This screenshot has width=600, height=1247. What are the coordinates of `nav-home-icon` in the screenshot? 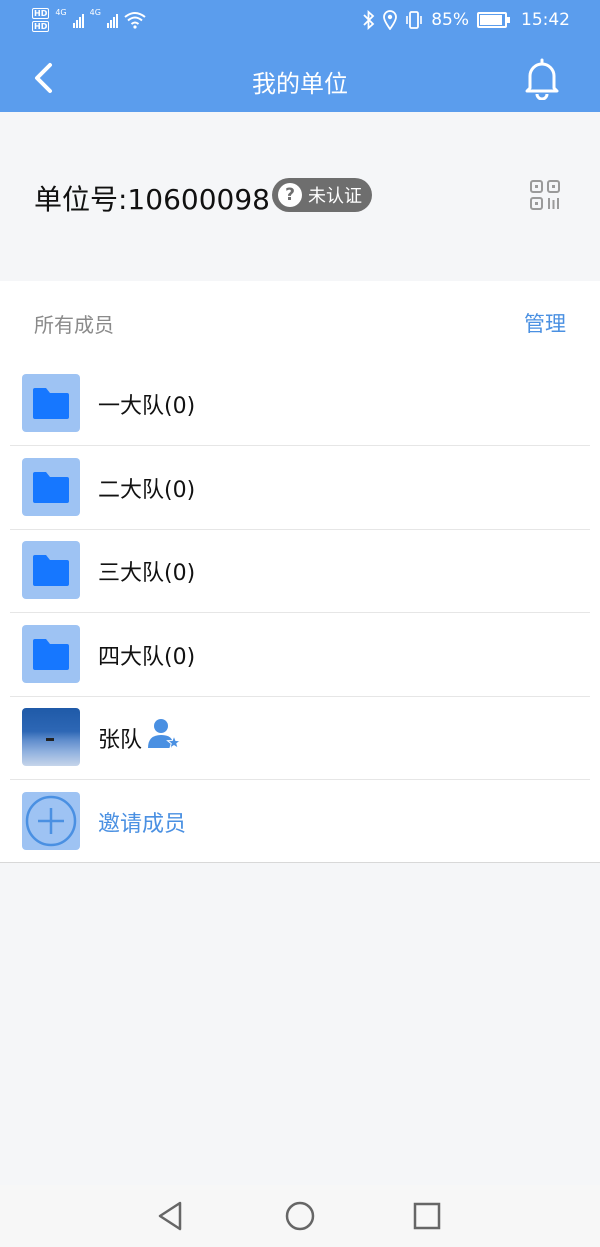 It's located at (300, 1216).